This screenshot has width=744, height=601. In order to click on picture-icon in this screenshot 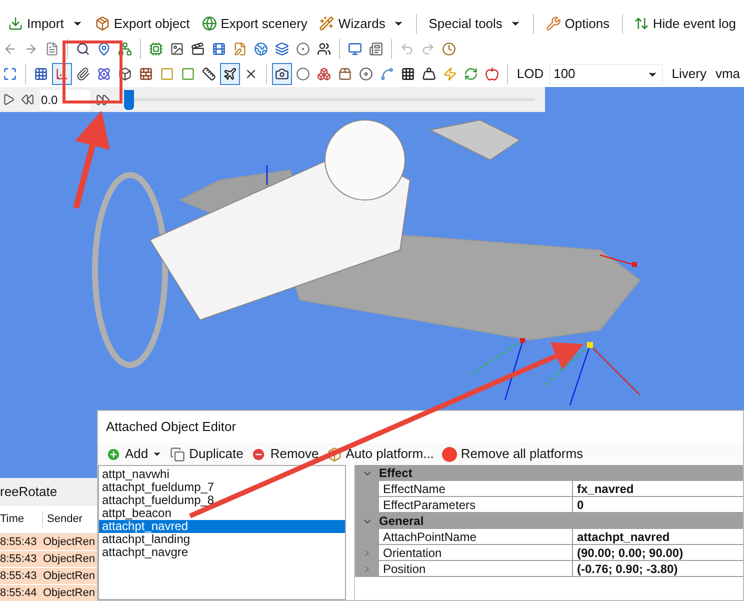, I will do `click(177, 49)`.